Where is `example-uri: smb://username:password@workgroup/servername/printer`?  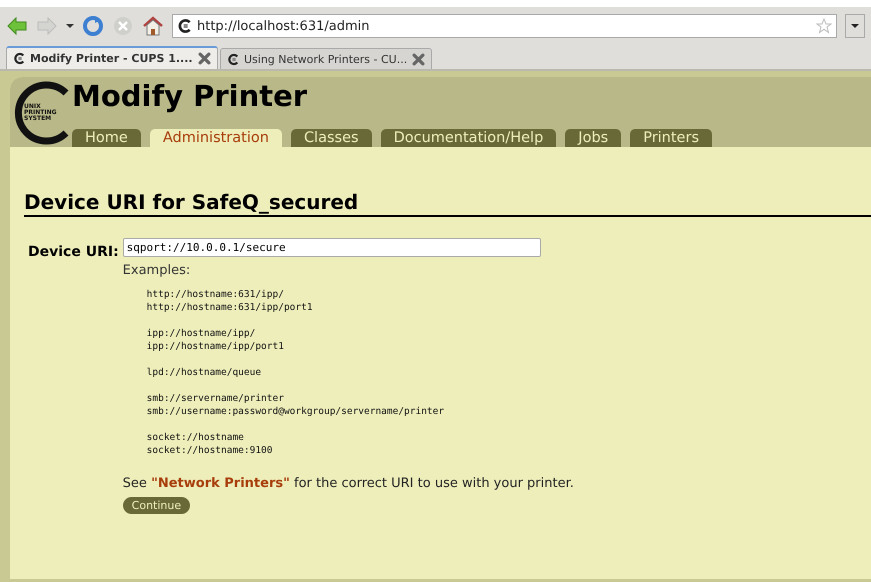
example-uri: smb://username:password@workgroup/servername/printer is located at coordinates (296, 411).